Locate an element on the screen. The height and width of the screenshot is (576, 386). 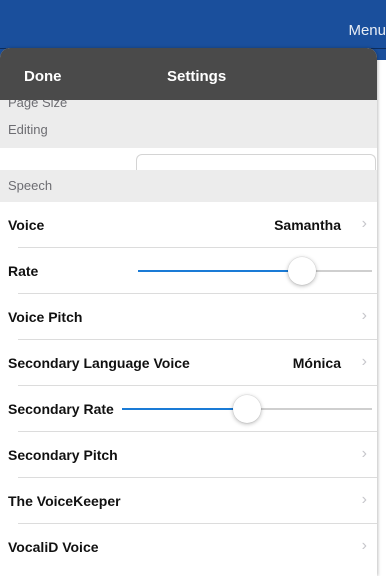
secondary-pitch-row: Secondary Pitch › is located at coordinates (188, 455).